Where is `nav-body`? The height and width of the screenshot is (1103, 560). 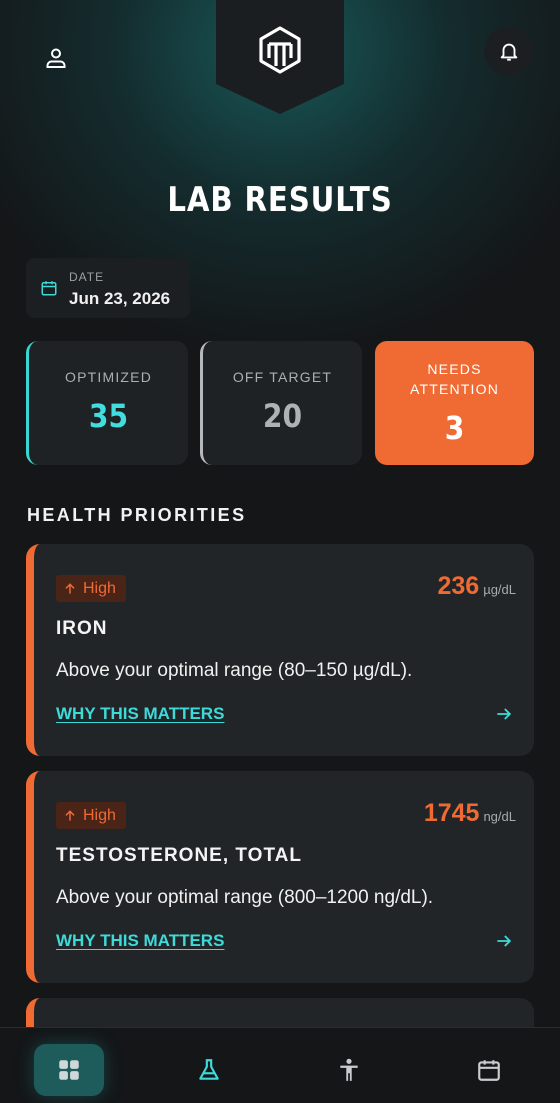
nav-body is located at coordinates (349, 1070).